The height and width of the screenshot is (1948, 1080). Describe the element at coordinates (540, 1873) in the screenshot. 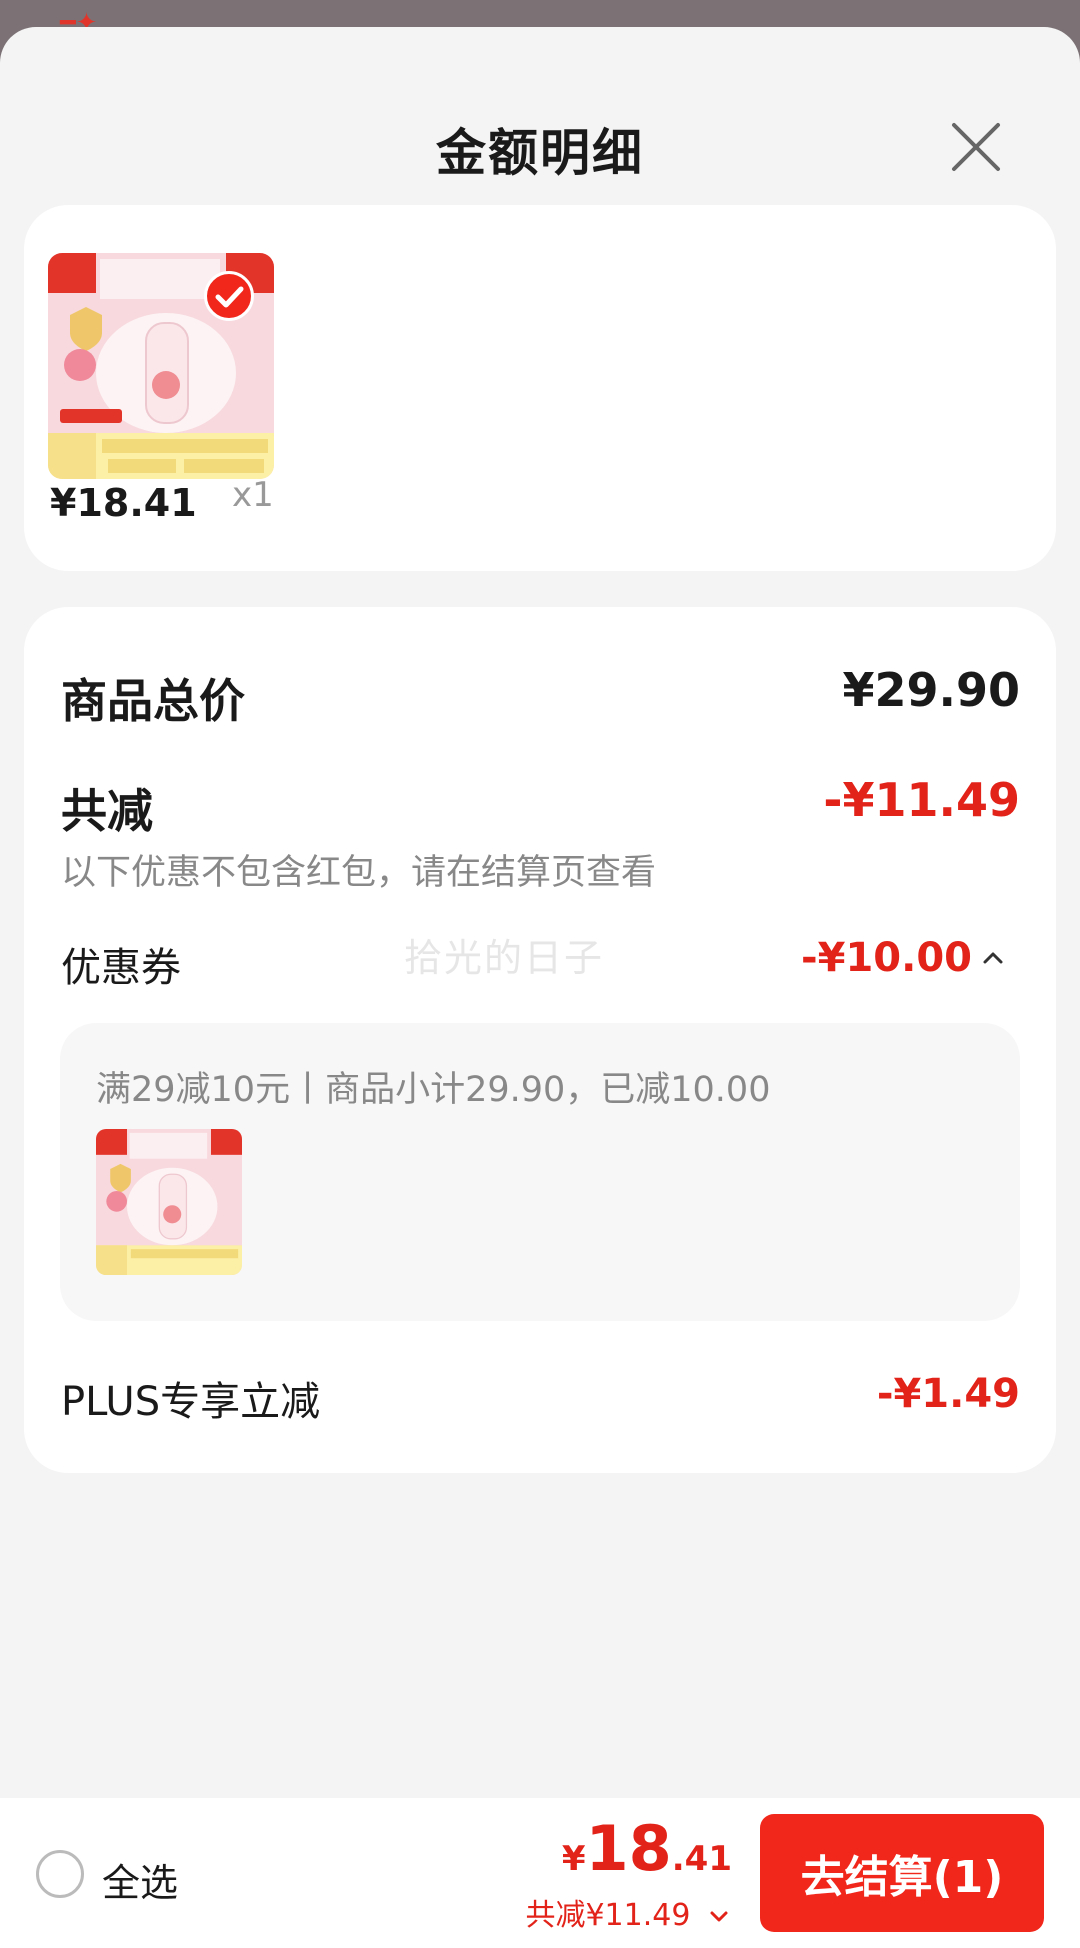

I see `checkout-bar: 全选 ¥18.41 共减¥11.49 去结算(1)` at that location.